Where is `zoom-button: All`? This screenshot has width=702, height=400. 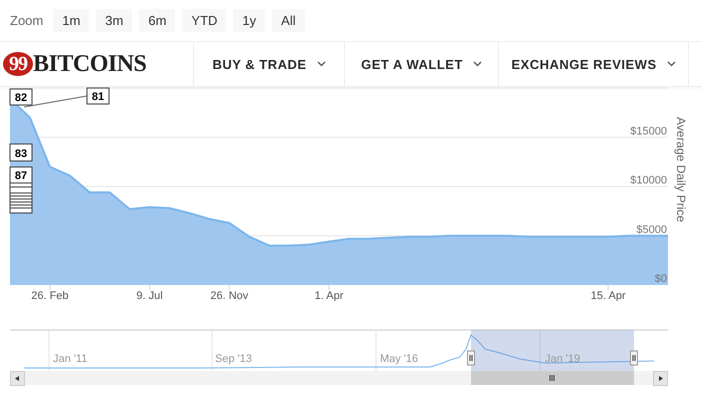 zoom-button: All is located at coordinates (288, 20).